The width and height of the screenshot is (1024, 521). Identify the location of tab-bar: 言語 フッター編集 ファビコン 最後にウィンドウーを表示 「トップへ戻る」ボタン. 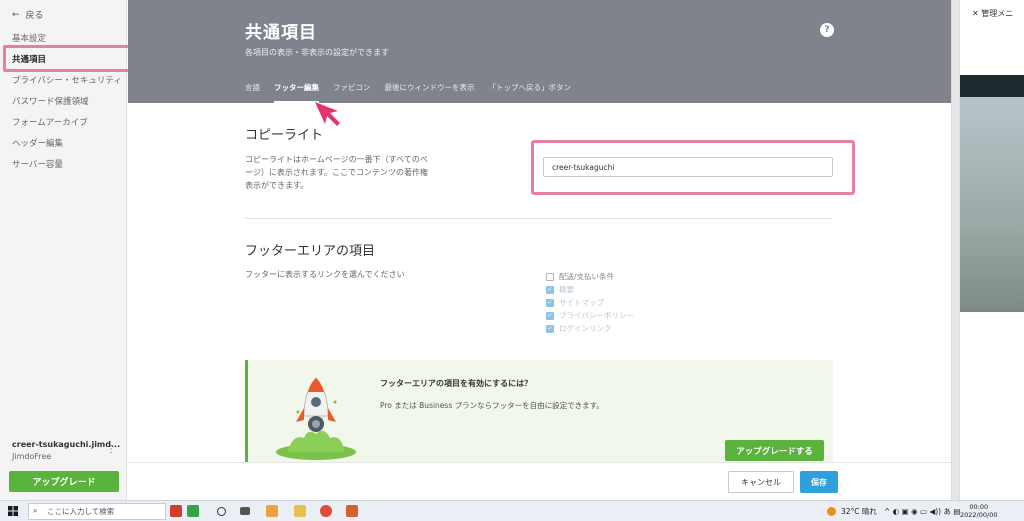
(415, 92).